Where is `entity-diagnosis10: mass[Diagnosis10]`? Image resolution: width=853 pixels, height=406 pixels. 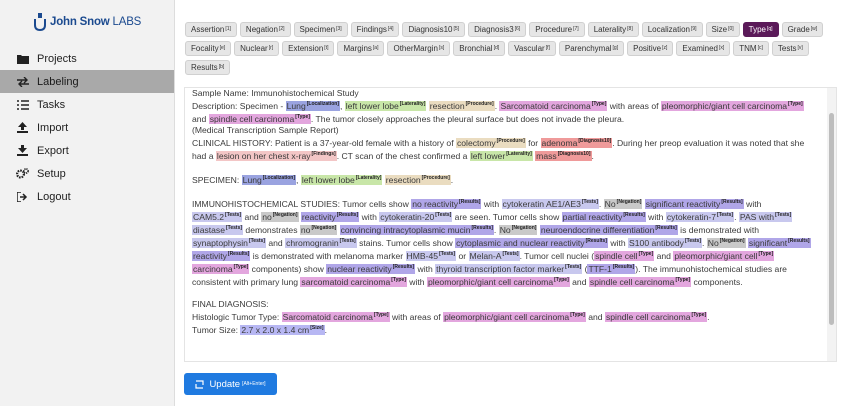 entity-diagnosis10: mass[Diagnosis10] is located at coordinates (563, 155).